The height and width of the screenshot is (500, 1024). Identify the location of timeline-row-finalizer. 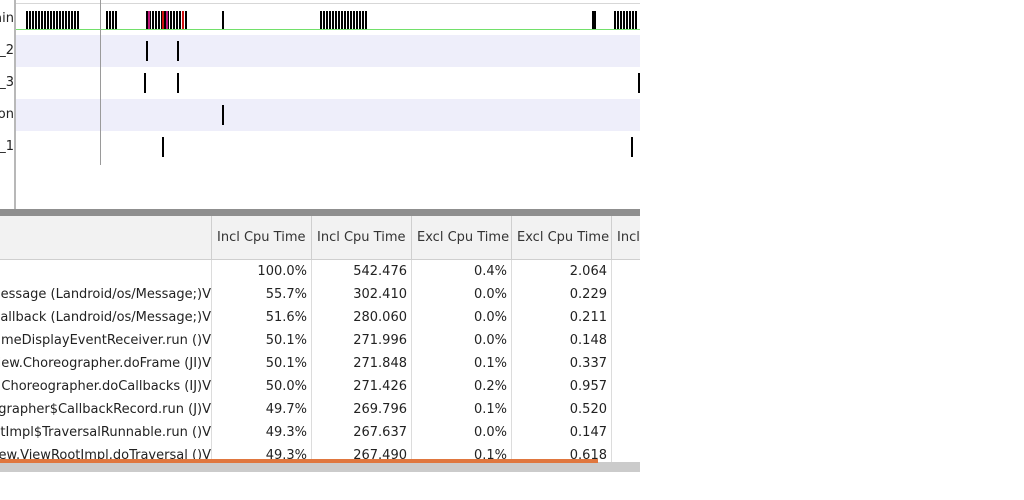
(328, 115).